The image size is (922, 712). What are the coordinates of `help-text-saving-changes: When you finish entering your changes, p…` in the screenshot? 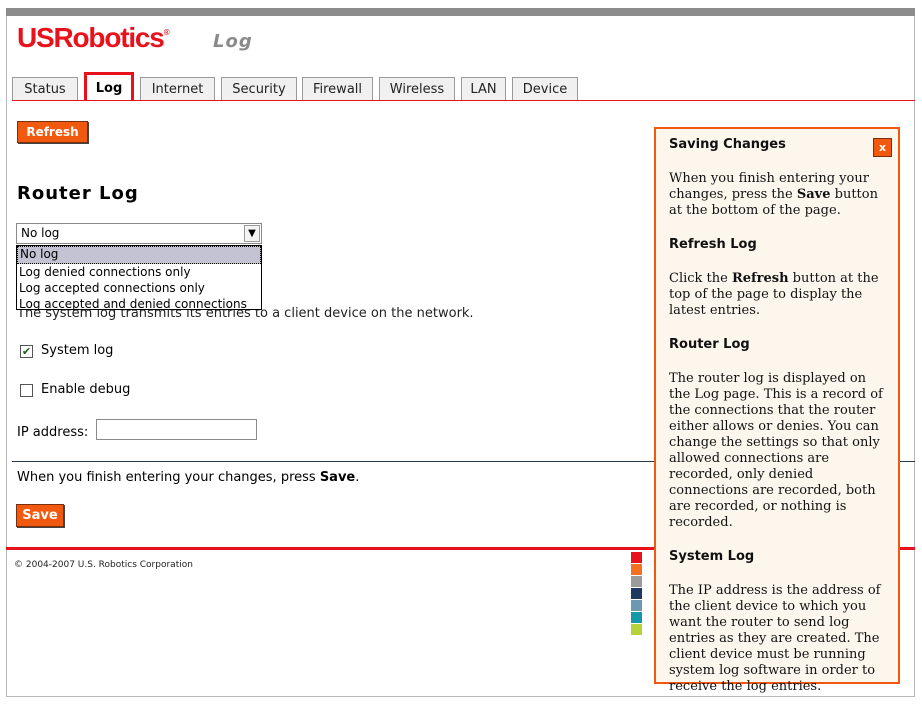 It's located at (773, 194).